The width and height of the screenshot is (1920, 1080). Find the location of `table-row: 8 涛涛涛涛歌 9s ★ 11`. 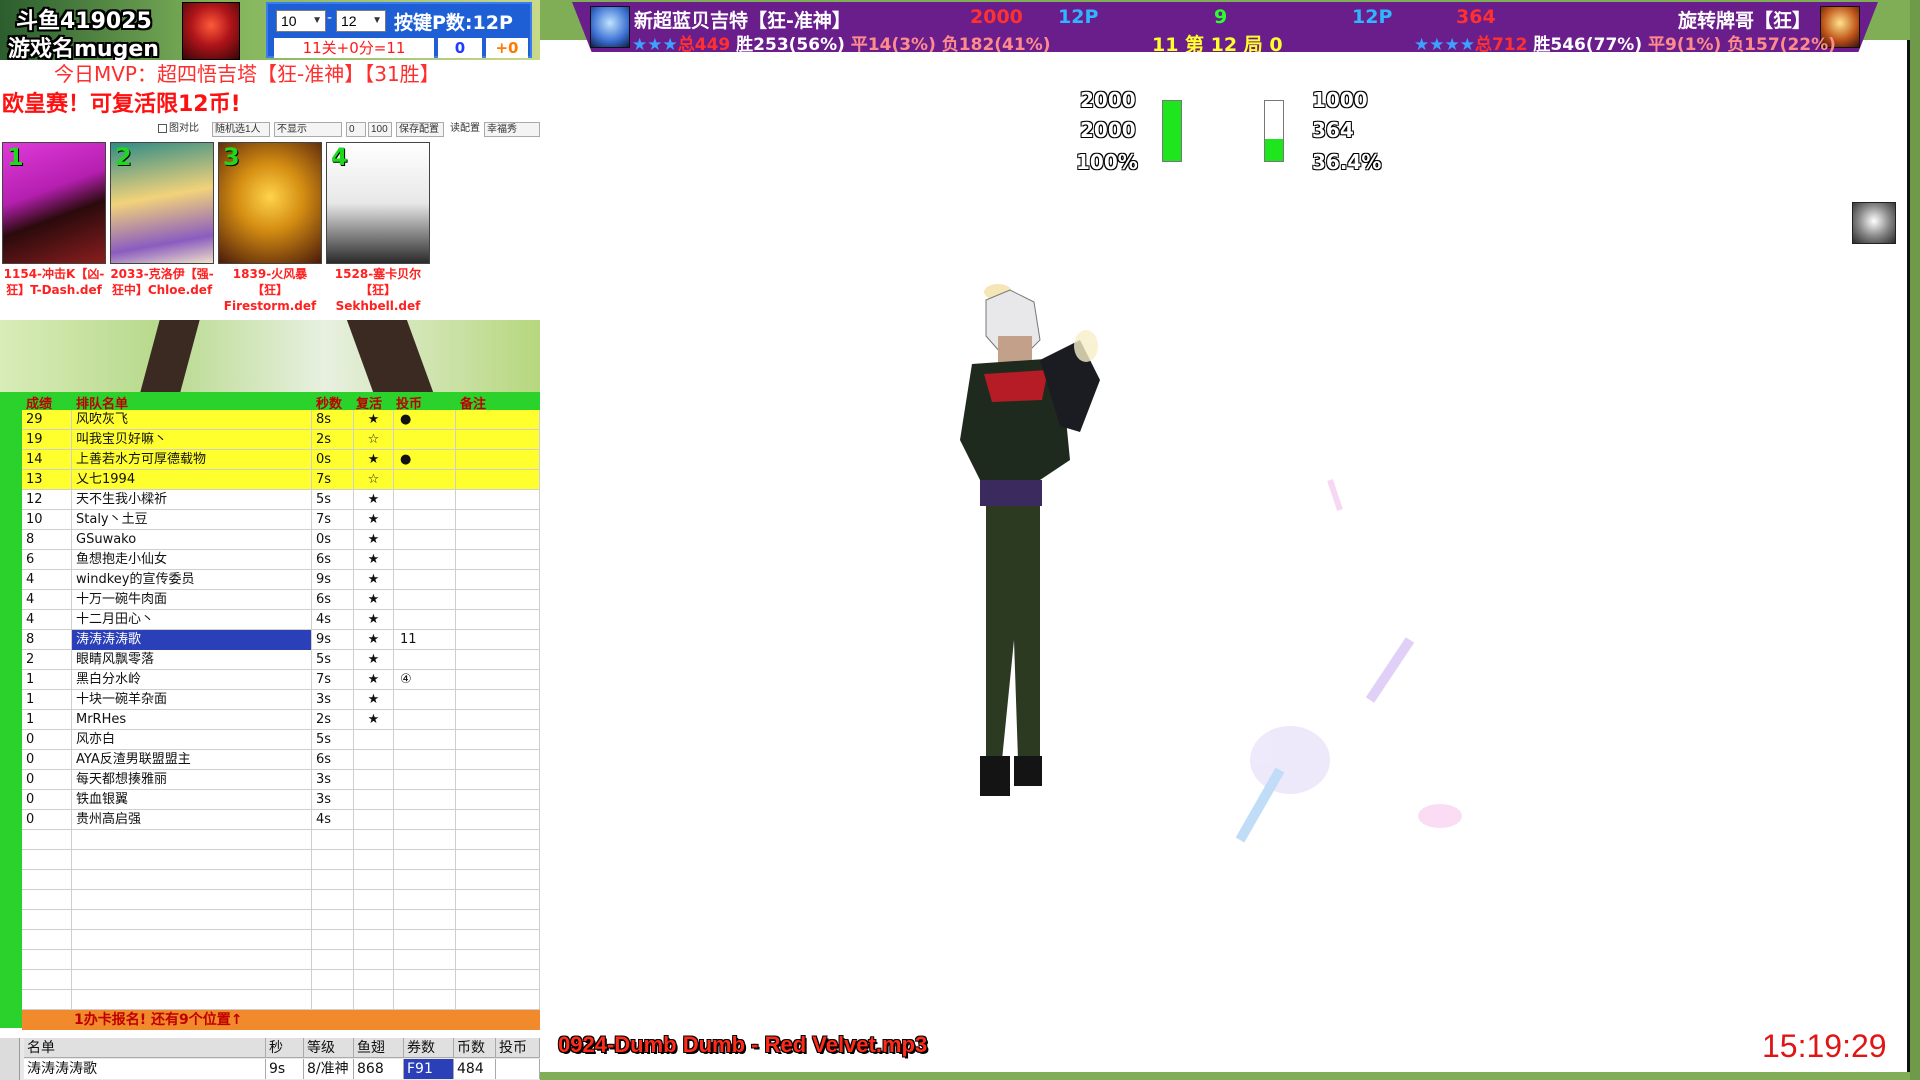

table-row: 8 涛涛涛涛歌 9s ★ 11 is located at coordinates (281, 640).